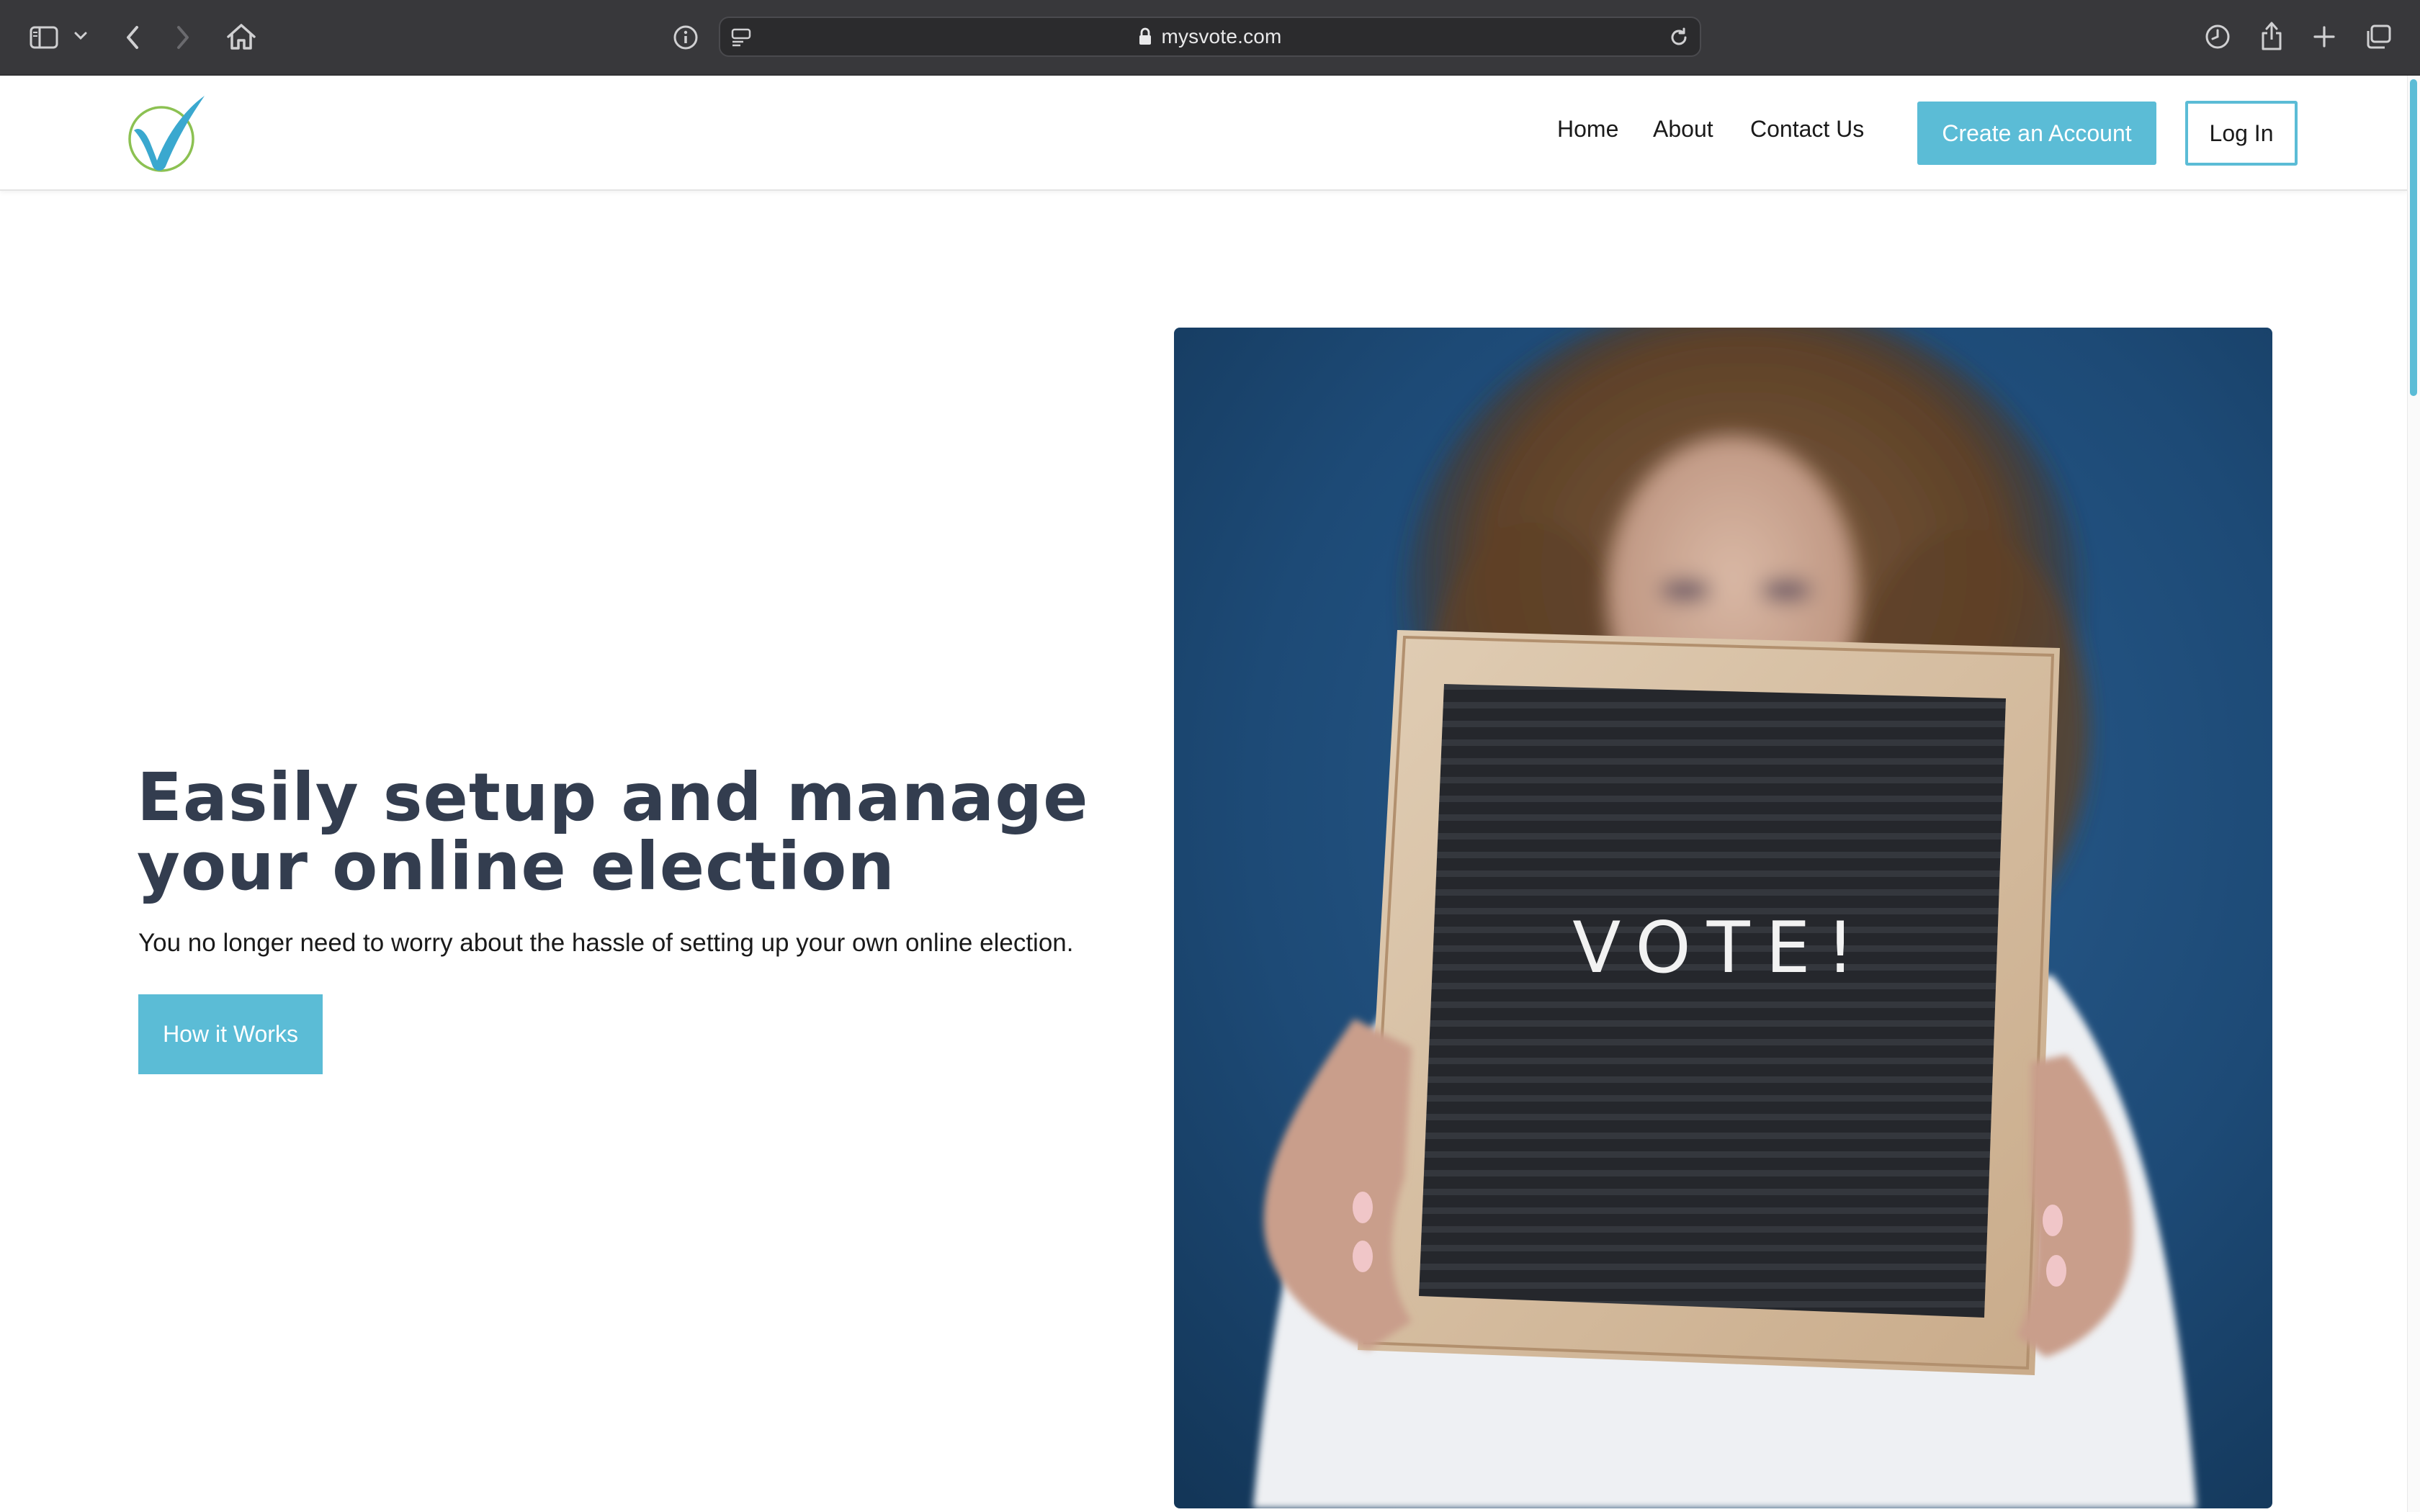 This screenshot has height=1512, width=2420. Describe the element at coordinates (132, 37) in the screenshot. I see `back-arrow-icon` at that location.